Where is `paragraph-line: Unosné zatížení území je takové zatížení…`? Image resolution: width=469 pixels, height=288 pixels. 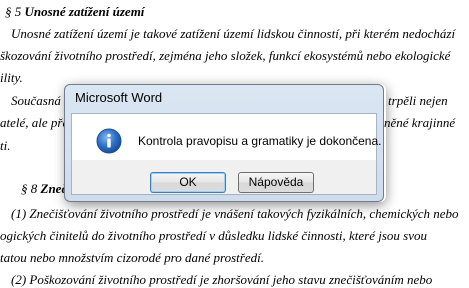
paragraph-line: Unosné zatížení území je takové zatížení… is located at coordinates (233, 33).